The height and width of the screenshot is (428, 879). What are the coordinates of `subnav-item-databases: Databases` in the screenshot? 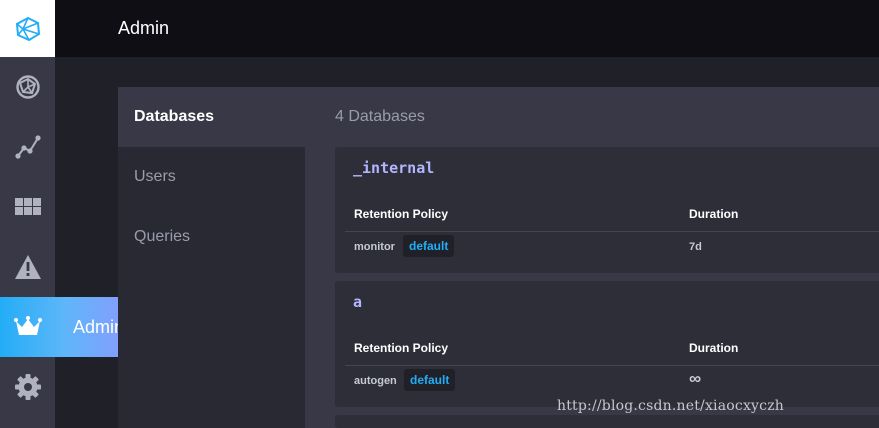 It's located at (211, 117).